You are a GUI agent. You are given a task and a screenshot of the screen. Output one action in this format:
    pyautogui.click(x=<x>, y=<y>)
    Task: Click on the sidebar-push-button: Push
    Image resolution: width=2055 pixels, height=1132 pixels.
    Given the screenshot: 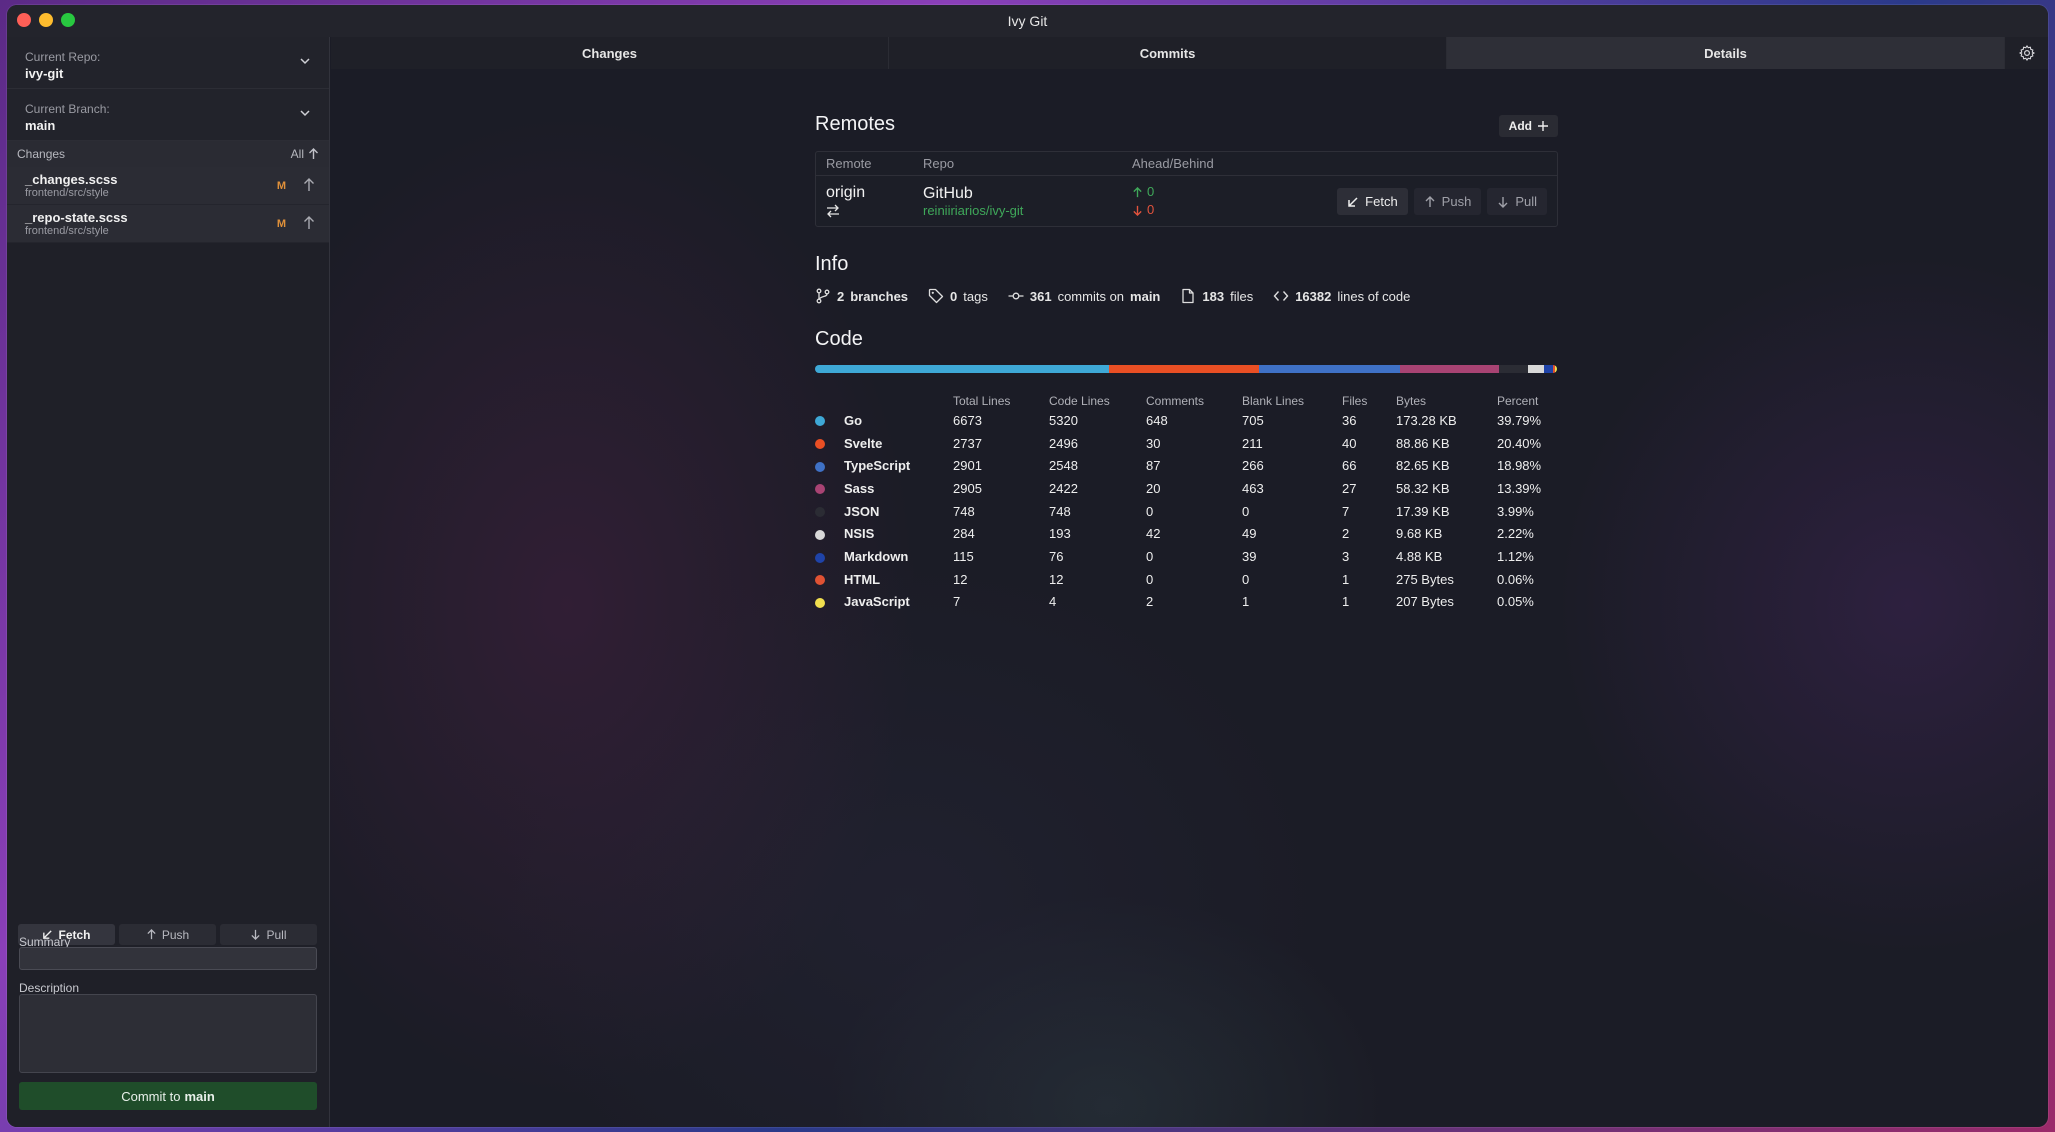 What is the action you would take?
    pyautogui.click(x=167, y=934)
    